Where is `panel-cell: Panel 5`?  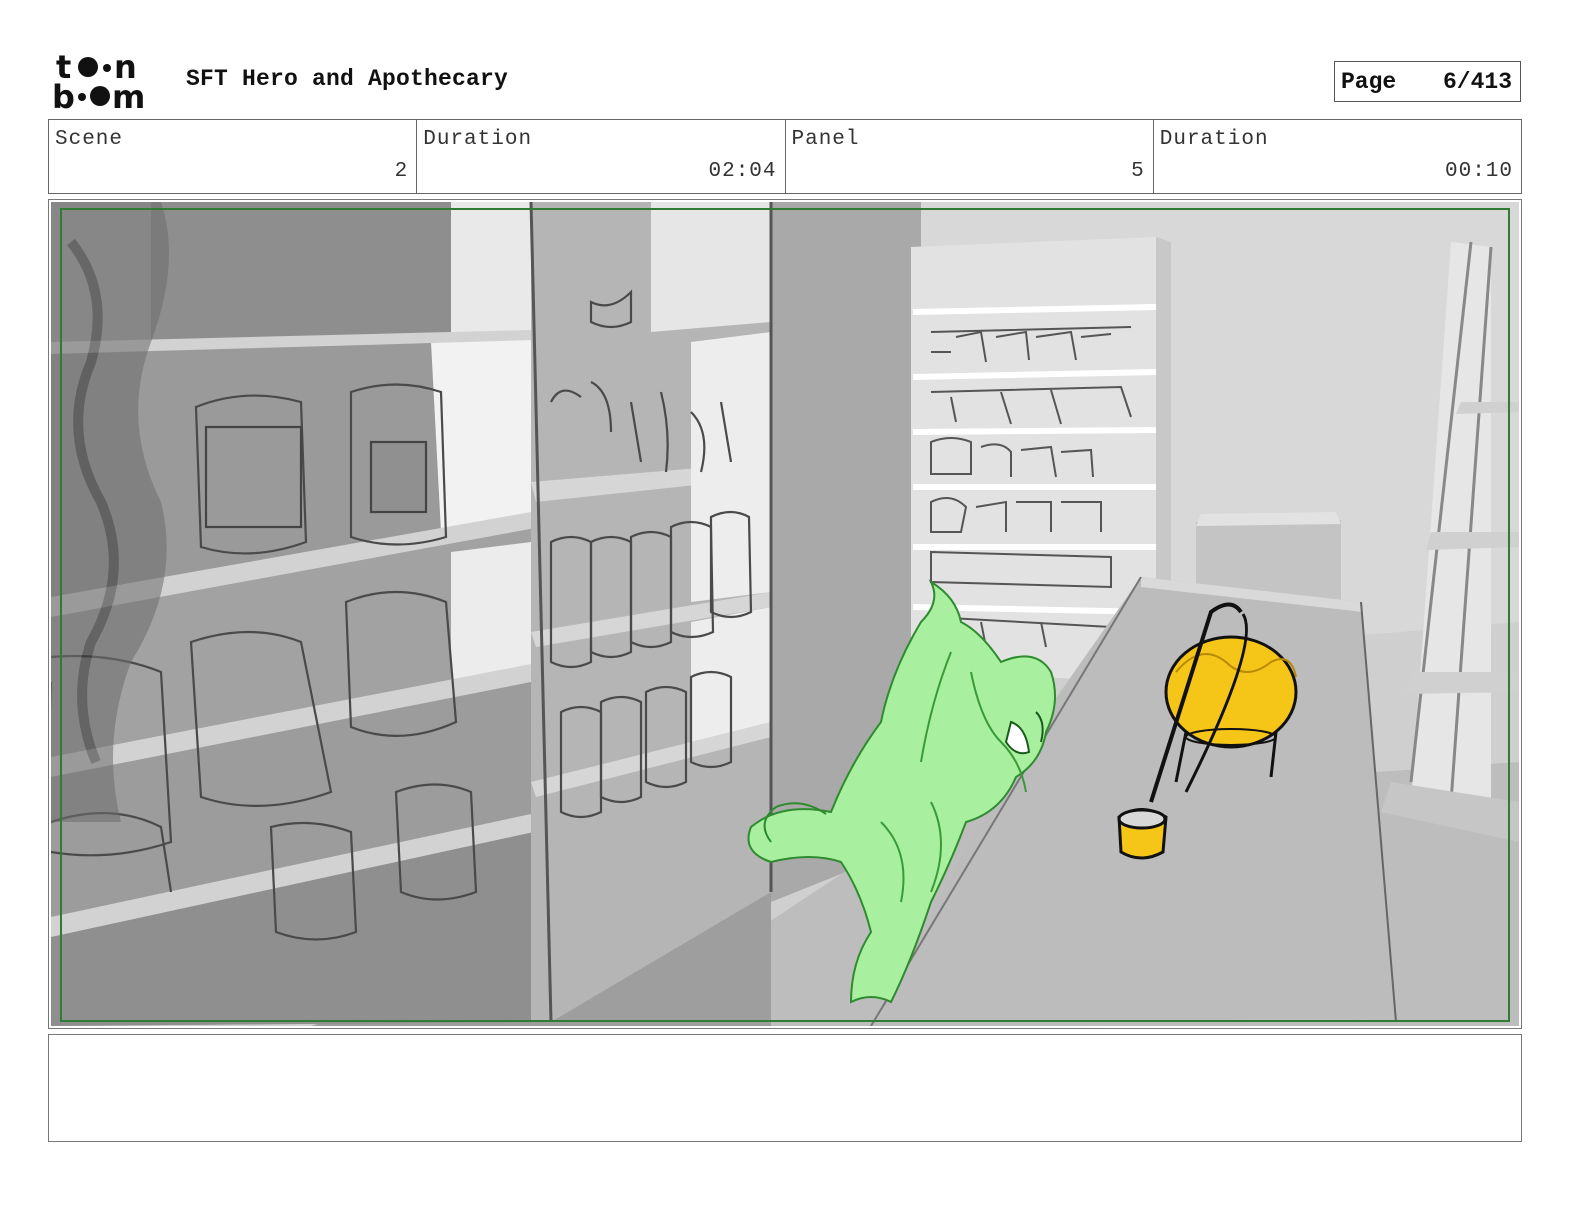
panel-cell: Panel 5 is located at coordinates (970, 156).